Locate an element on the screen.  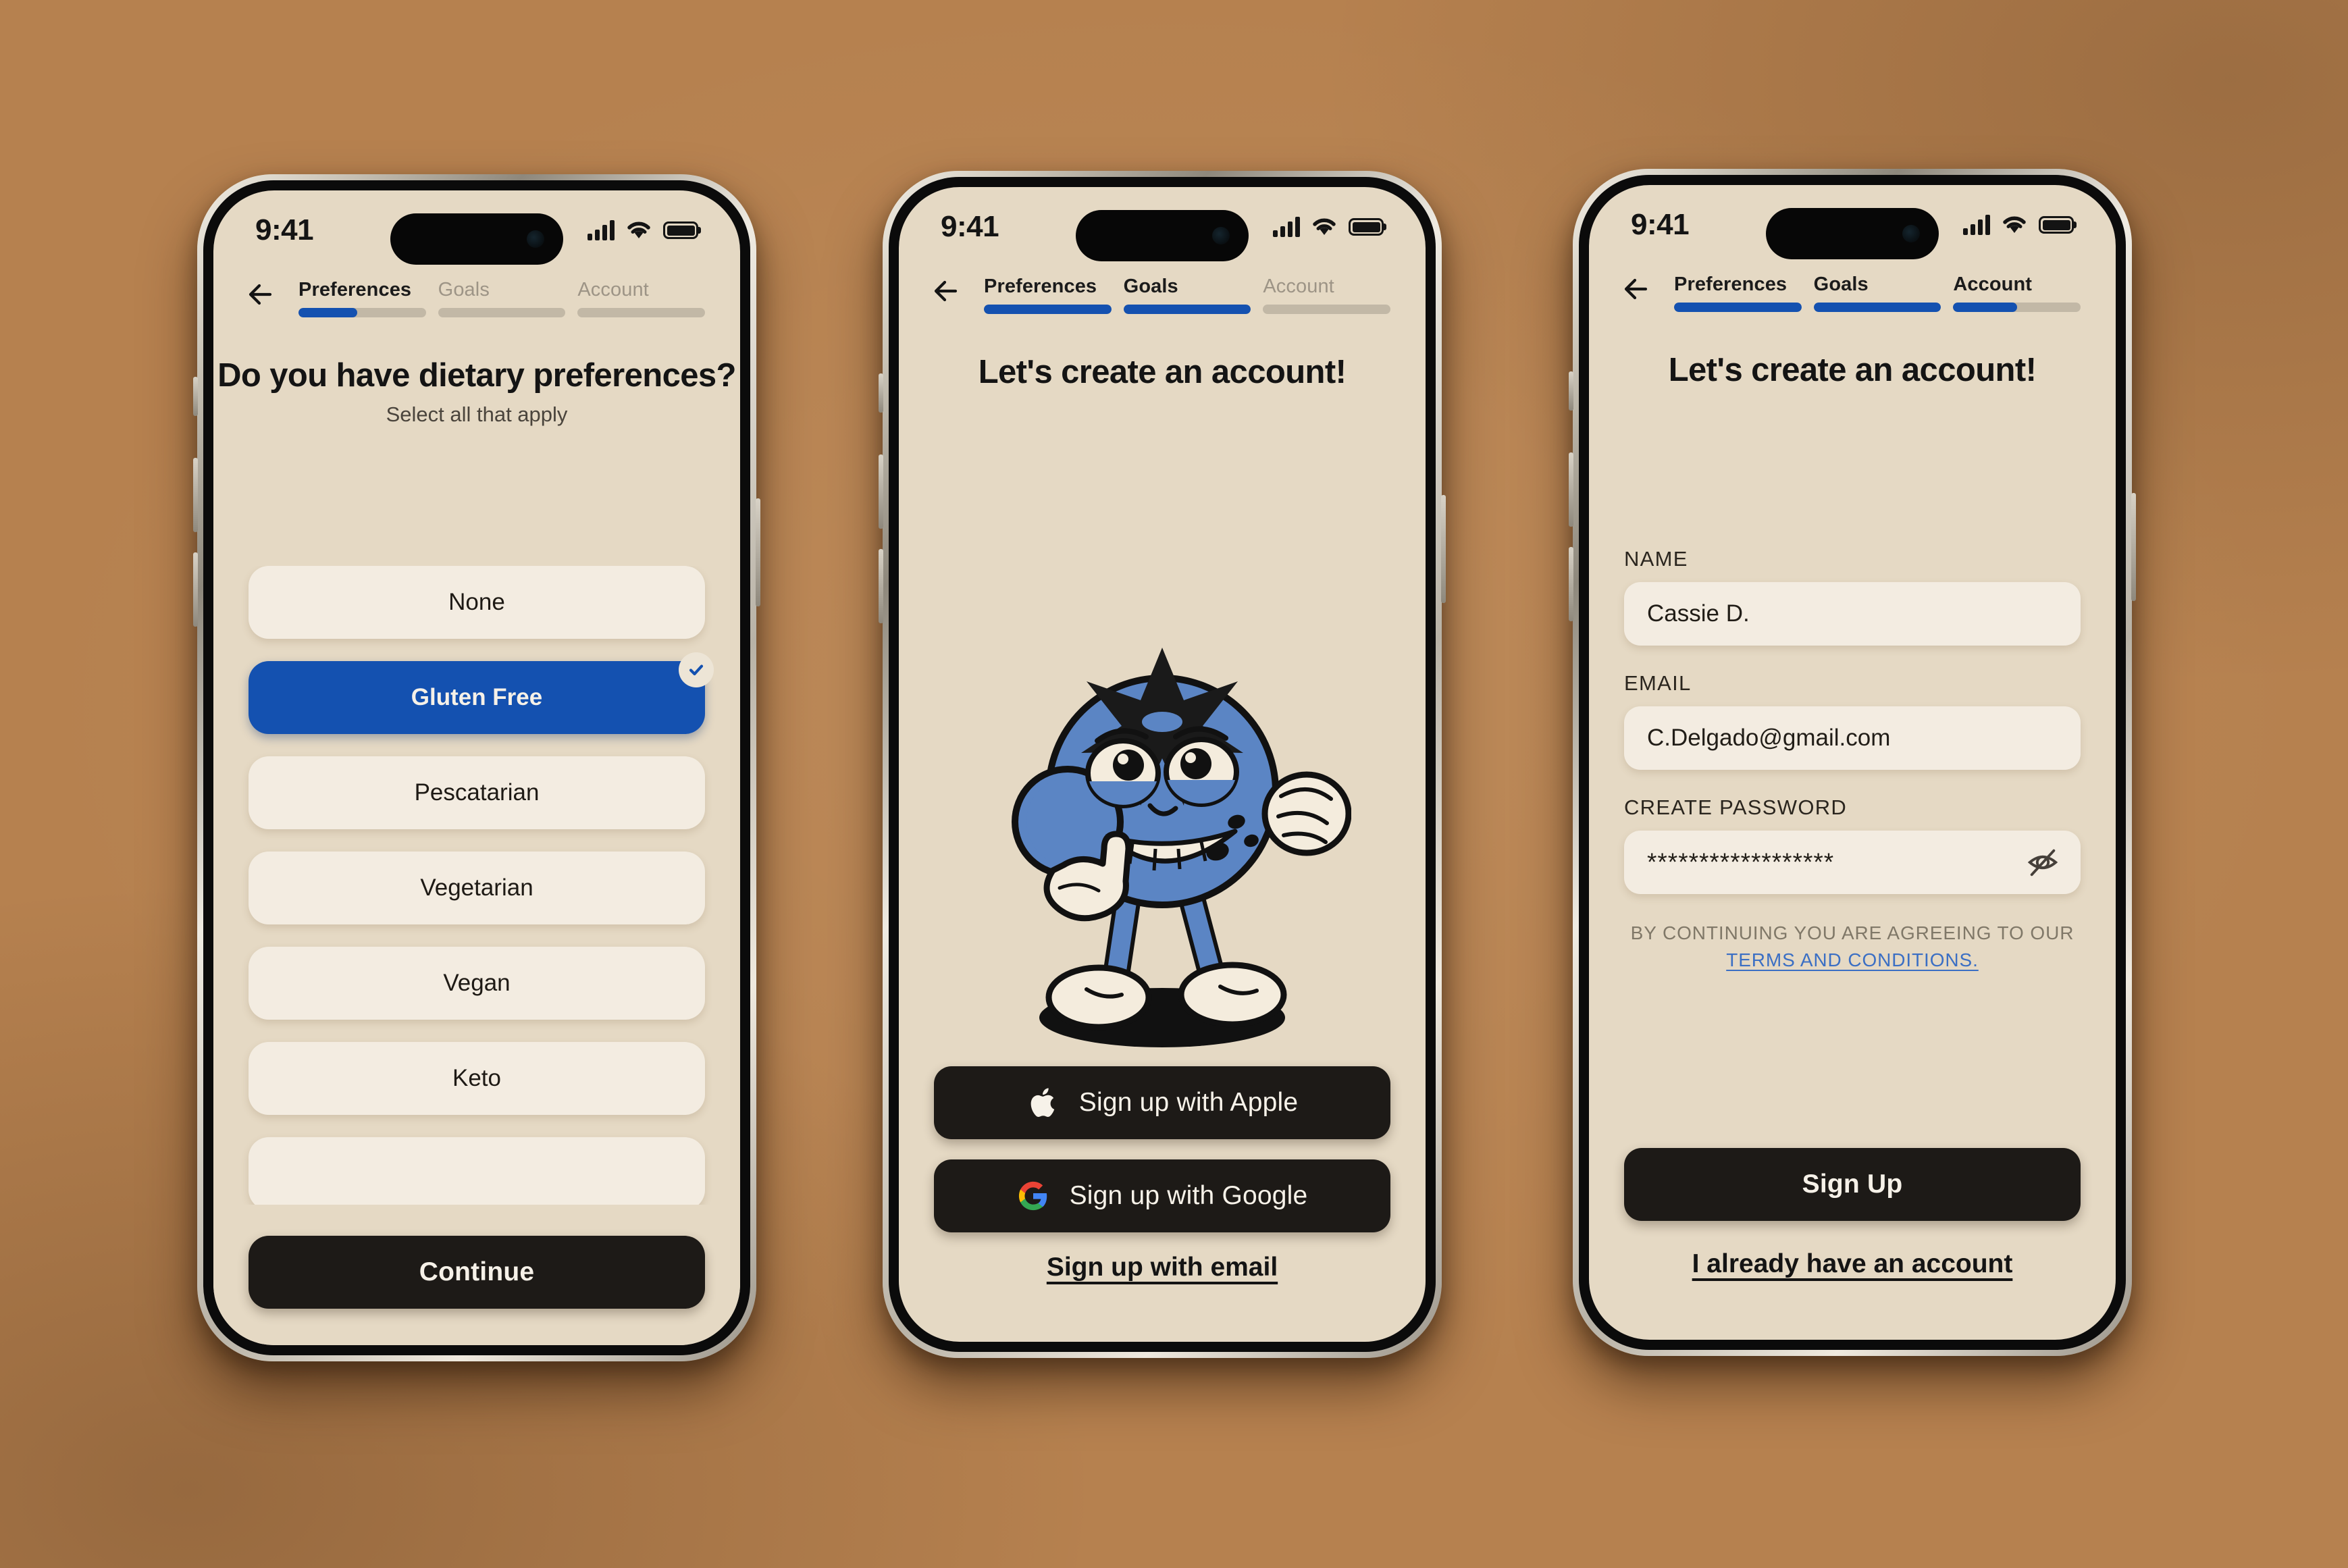
dietary-option-label: Vegan is located at coordinates (477, 983).